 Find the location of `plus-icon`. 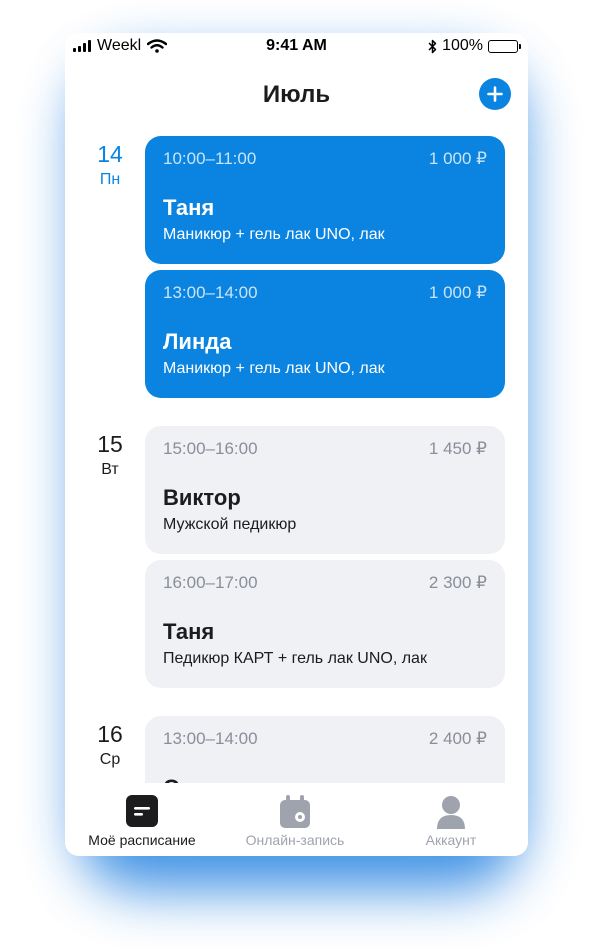

plus-icon is located at coordinates (495, 94).